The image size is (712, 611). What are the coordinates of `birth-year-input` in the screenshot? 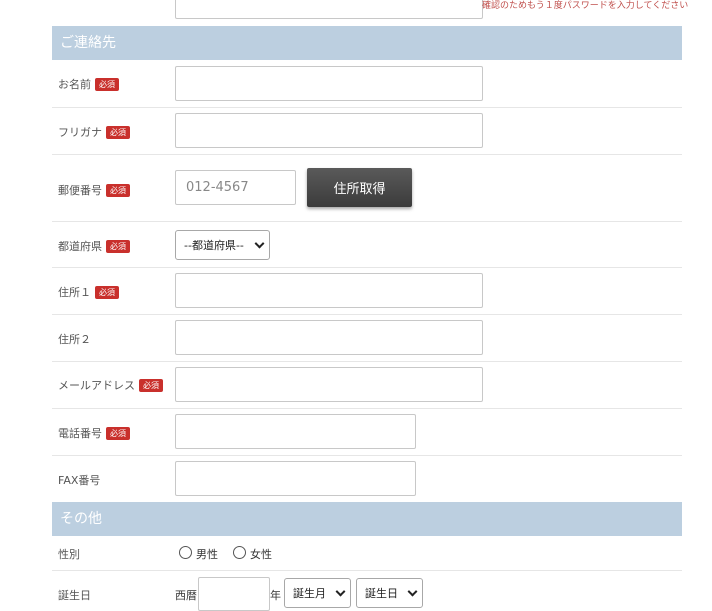 It's located at (234, 594).